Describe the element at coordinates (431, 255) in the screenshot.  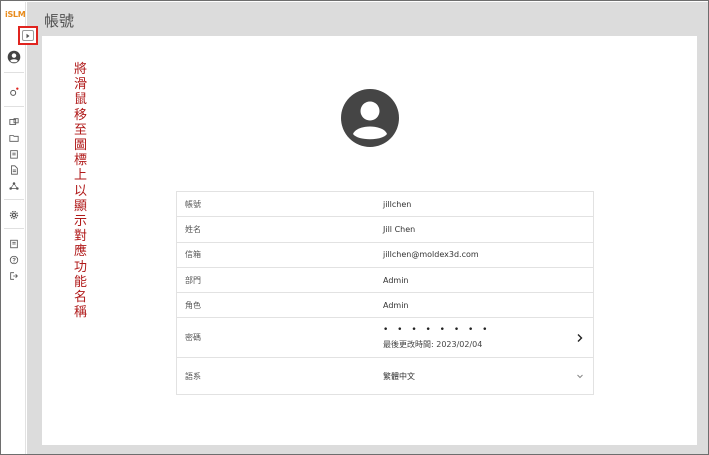
I see `row-value: jillchen@moldex3d.com` at that location.